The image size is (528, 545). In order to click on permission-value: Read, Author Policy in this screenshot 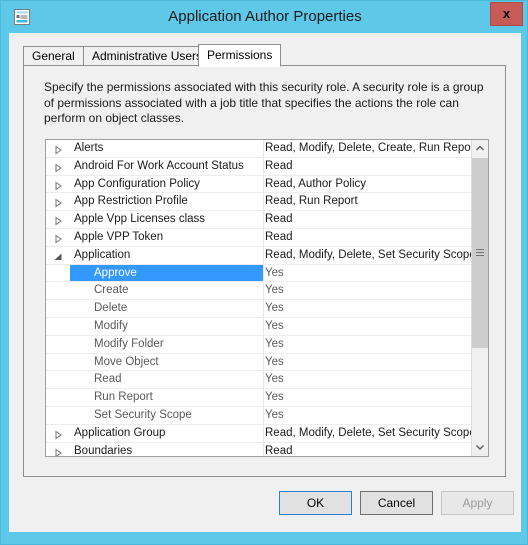, I will do `click(316, 183)`.